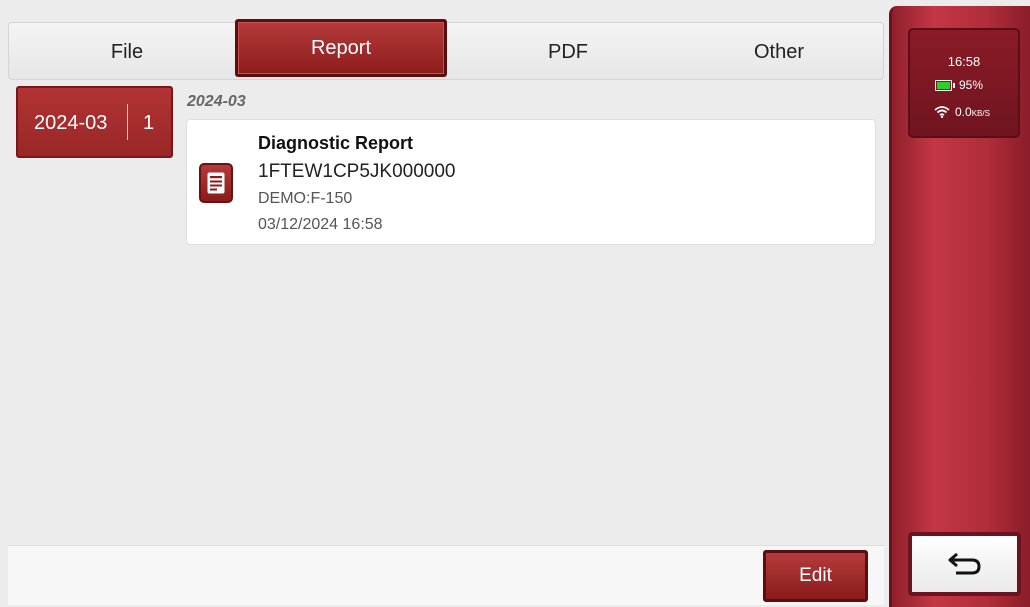  I want to click on month-list-item: 2024-03 1, so click(94, 122).